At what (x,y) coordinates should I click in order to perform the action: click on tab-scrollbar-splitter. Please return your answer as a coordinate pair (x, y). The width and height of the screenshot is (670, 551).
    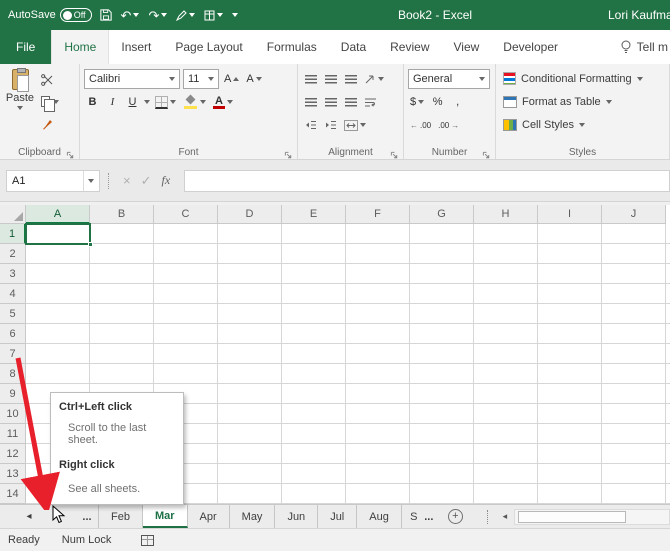
    Looking at the image, I should click on (487, 516).